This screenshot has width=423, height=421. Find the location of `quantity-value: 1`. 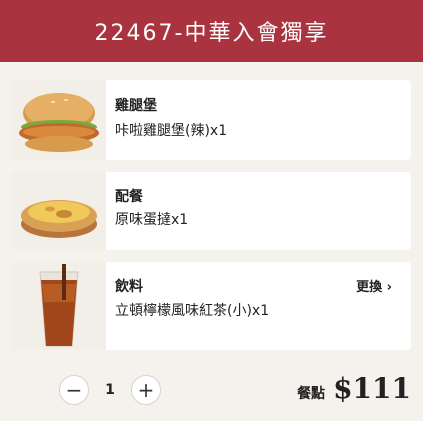

quantity-value: 1 is located at coordinates (110, 390).